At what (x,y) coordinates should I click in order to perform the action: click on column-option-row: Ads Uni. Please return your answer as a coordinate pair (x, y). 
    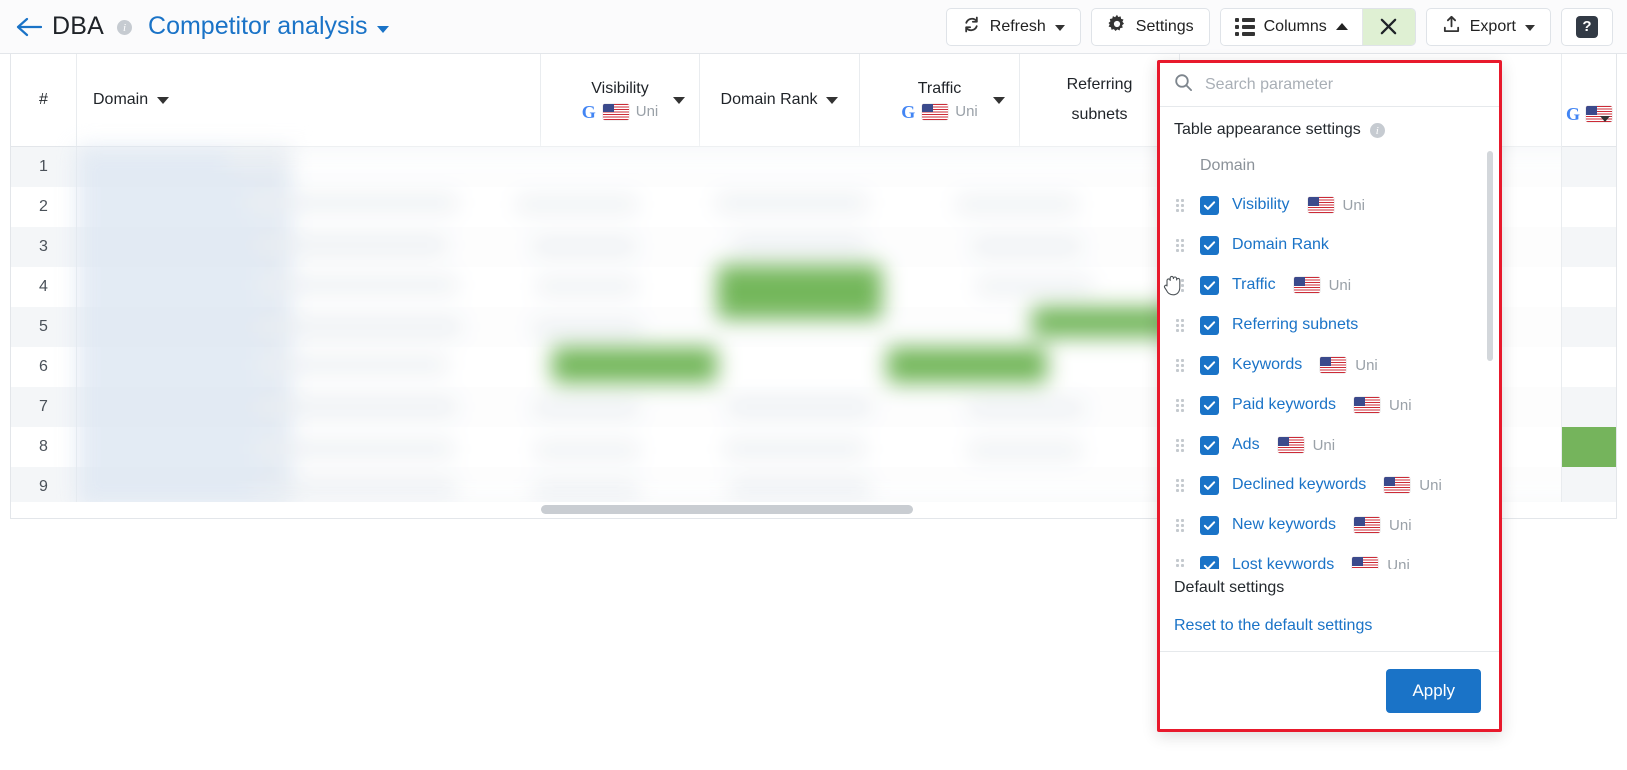
    Looking at the image, I should click on (1329, 445).